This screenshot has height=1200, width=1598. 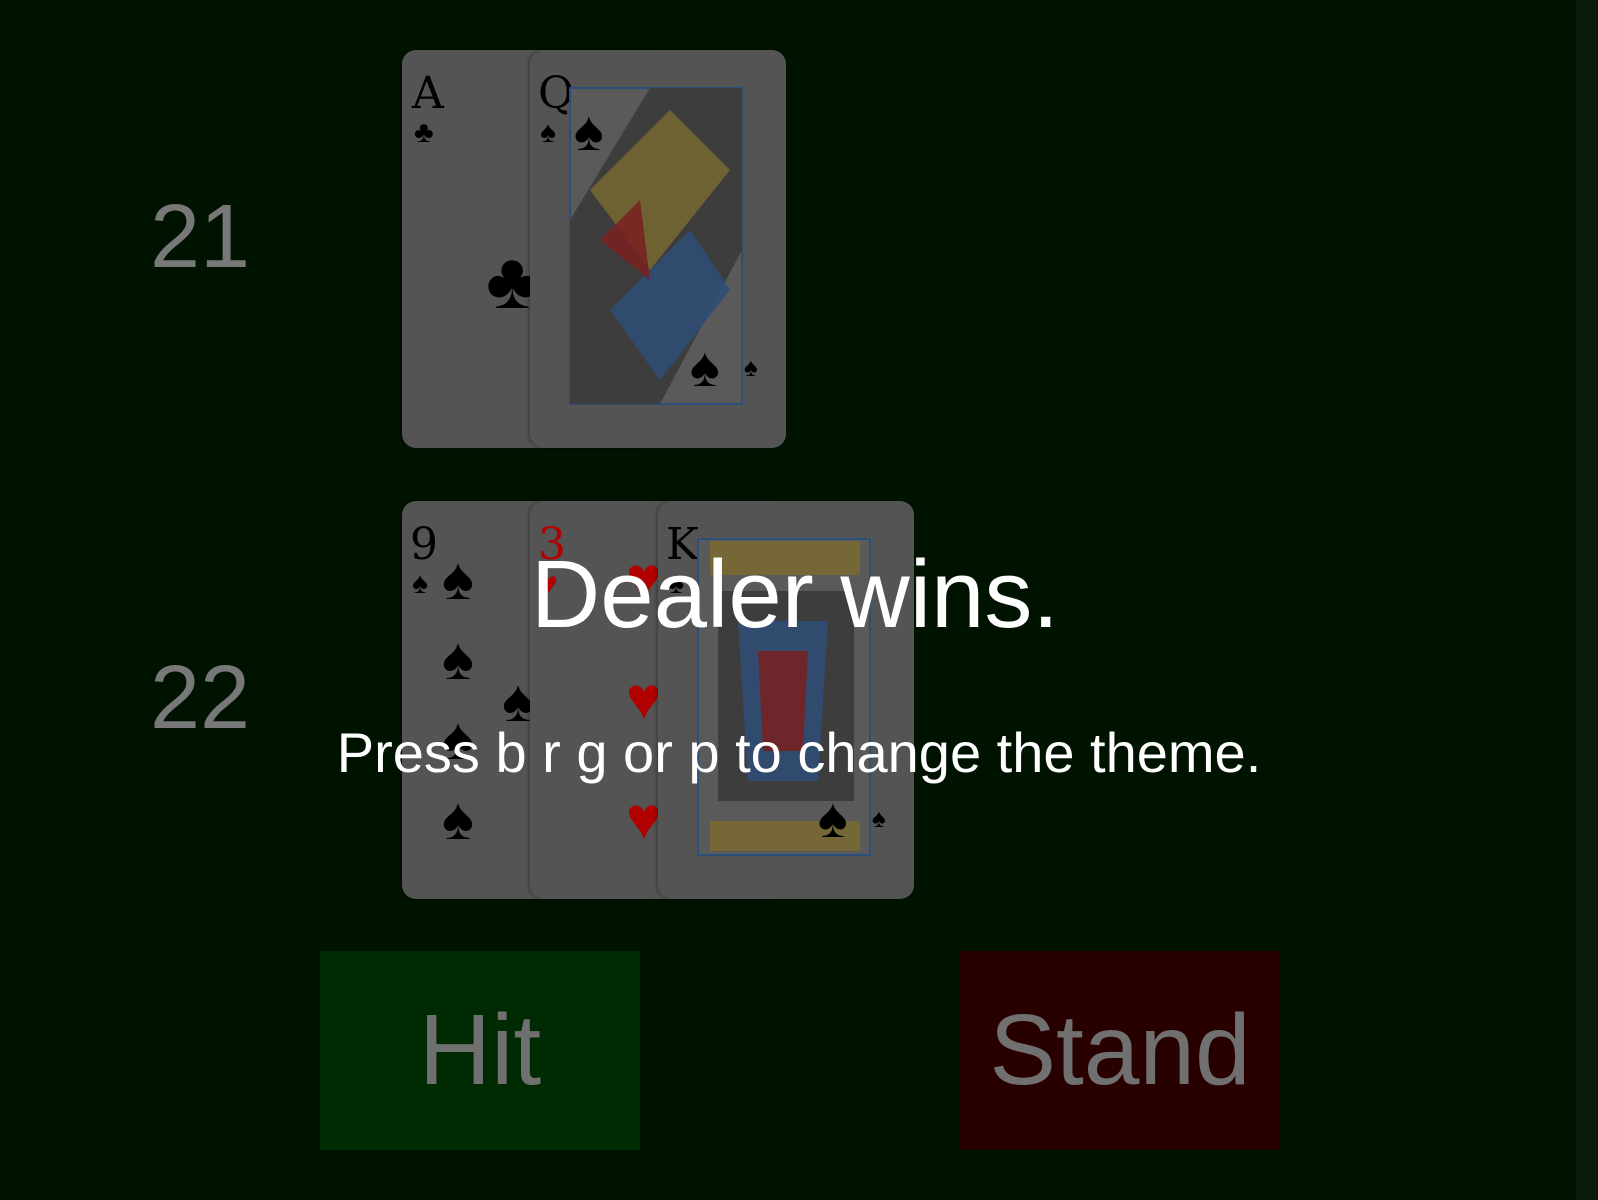 What do you see at coordinates (658, 249) in the screenshot?
I see `card-queen-of-spades: Q ♠ ♠ ♠ ♠` at bounding box center [658, 249].